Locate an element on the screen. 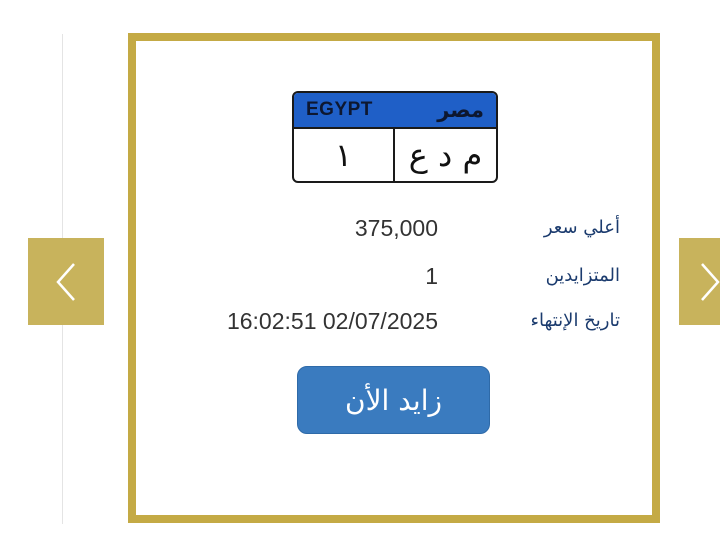 The image size is (720, 560). plate-numbers: ١ is located at coordinates (344, 155).